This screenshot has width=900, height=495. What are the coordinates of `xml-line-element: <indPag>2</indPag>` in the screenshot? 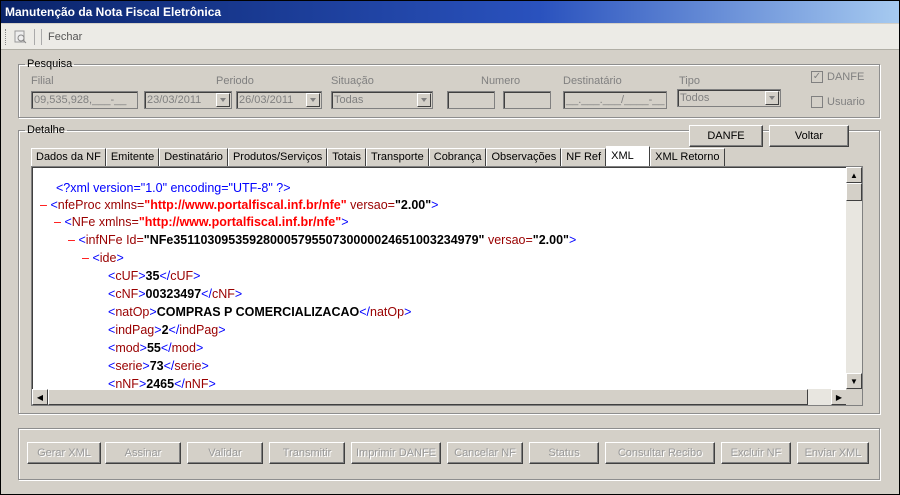 It's located at (167, 330).